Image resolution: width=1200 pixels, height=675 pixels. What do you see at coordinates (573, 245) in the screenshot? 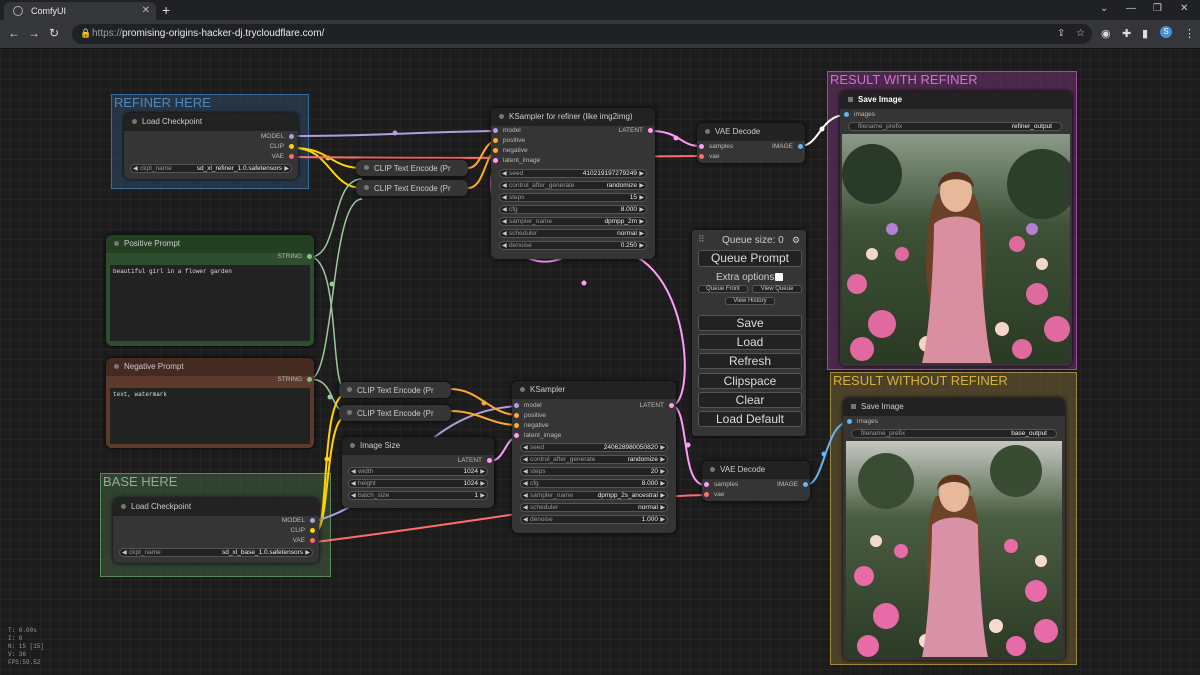
I see `widget-denoise: ◀ denoise 0.250 ▶` at bounding box center [573, 245].